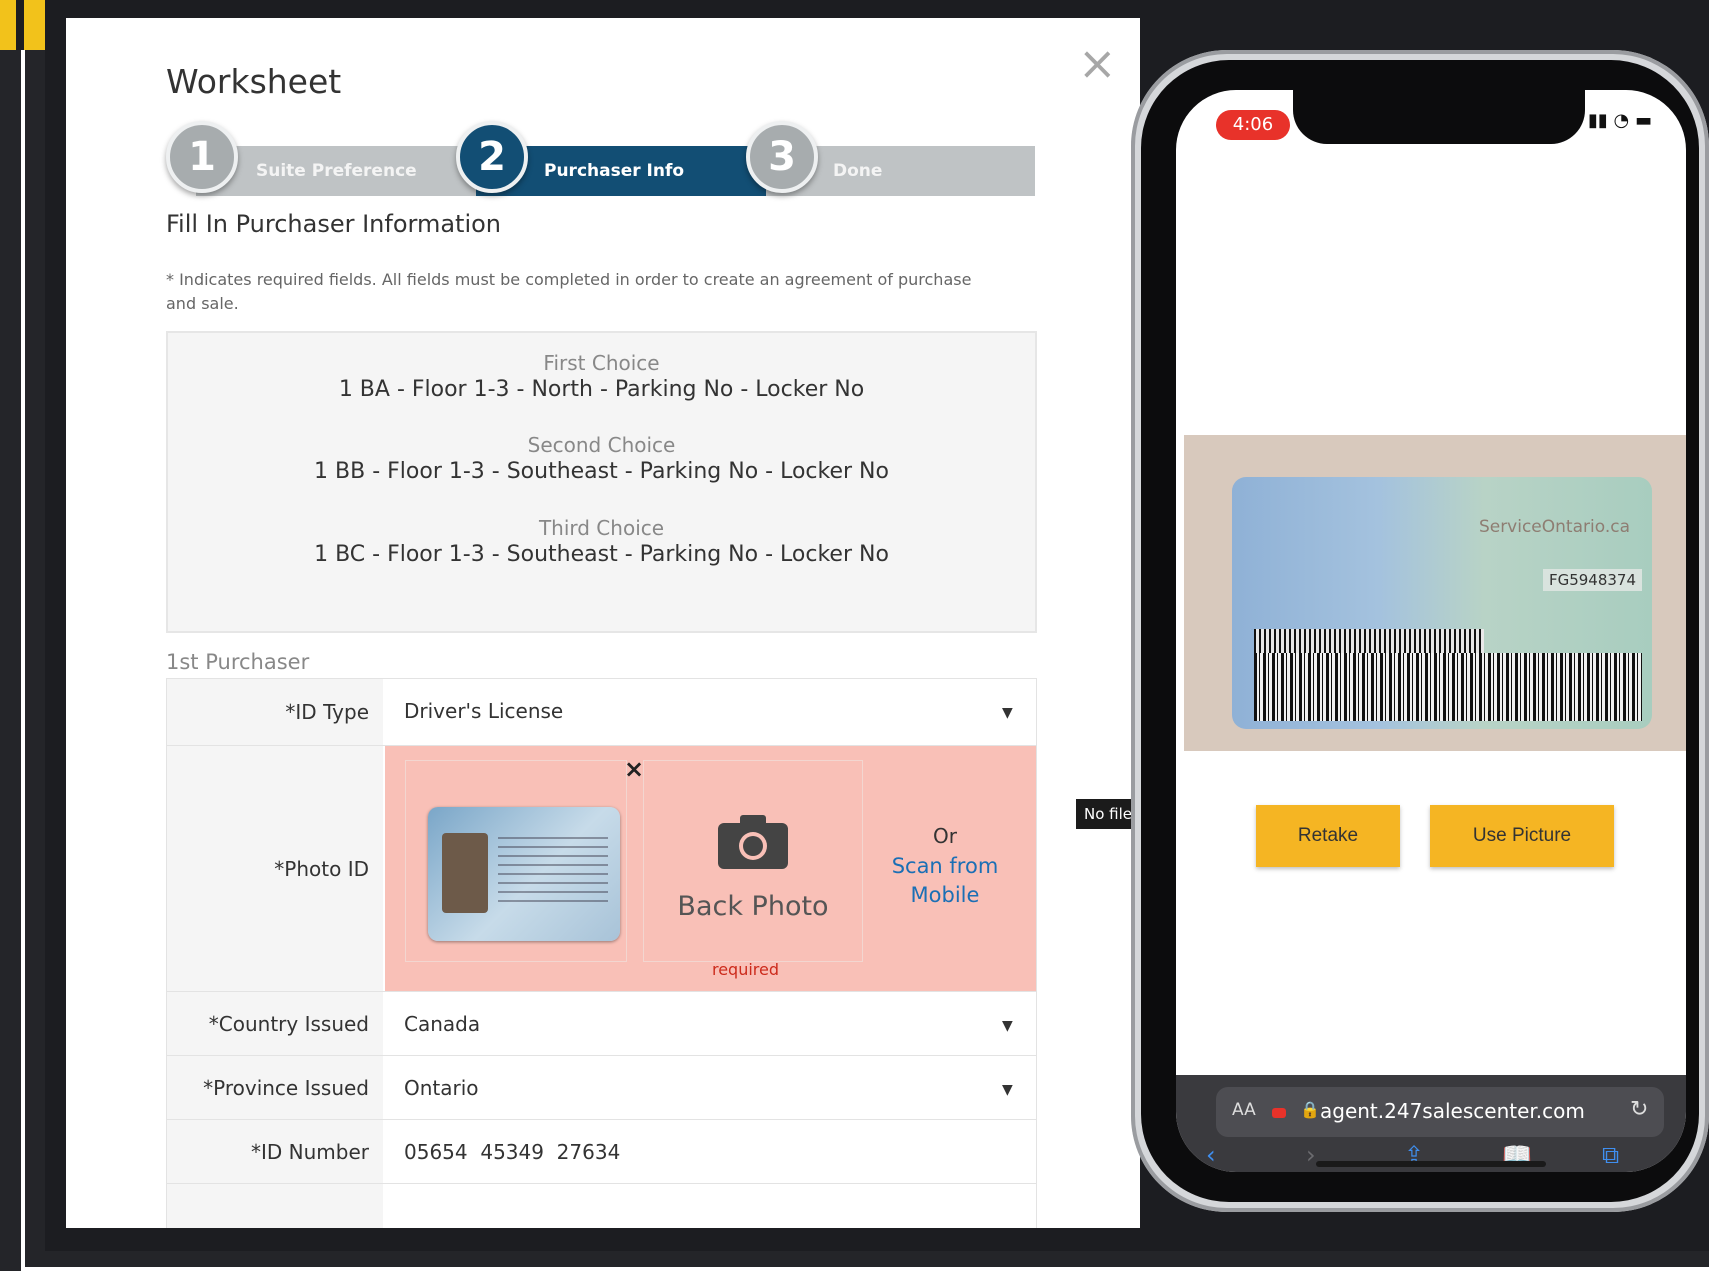  Describe the element at coordinates (1097, 63) in the screenshot. I see `close-icon: ×` at that location.